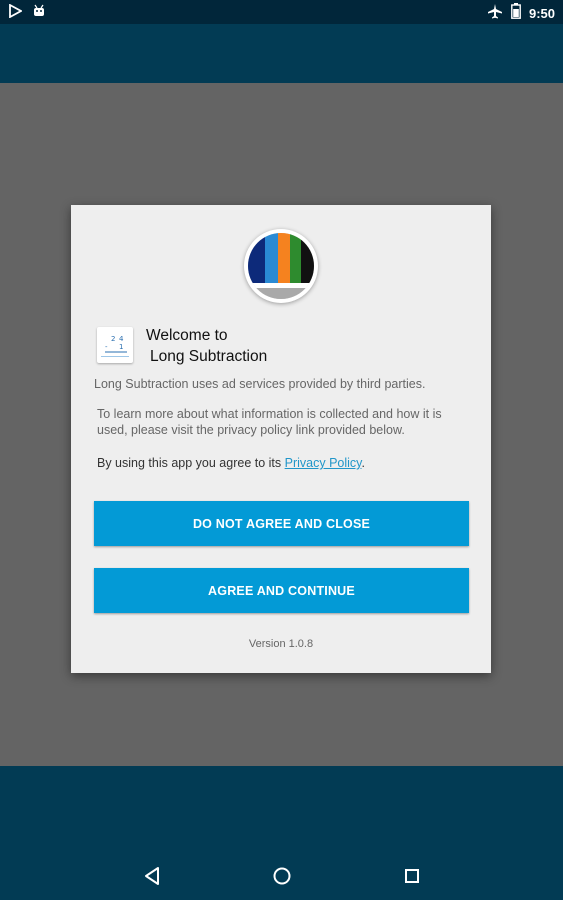 The height and width of the screenshot is (900, 563). I want to click on agreement-prefix: By using this app you agree to its, so click(191, 463).